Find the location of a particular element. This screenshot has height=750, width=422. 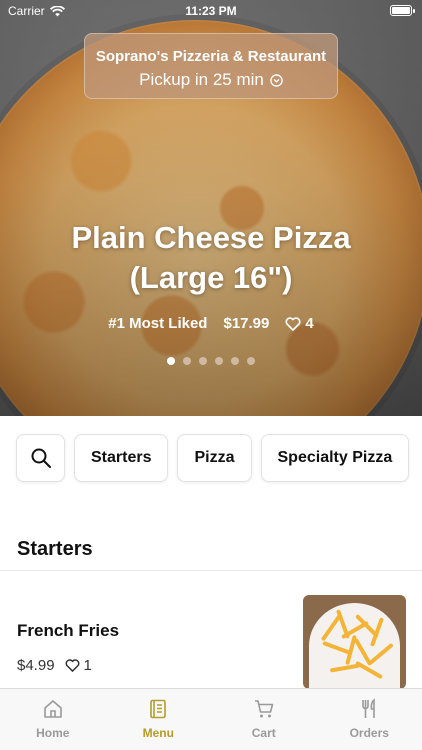

category-bar: Starters Pizza Specialty Pizza is located at coordinates (213, 458).